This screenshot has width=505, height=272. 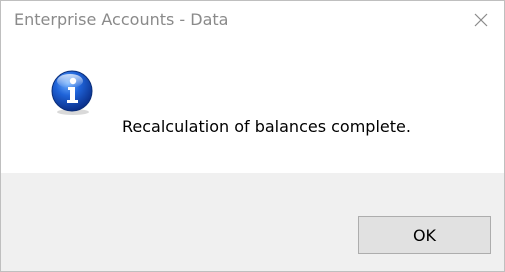 I want to click on dialog-message: Recalculation of balances complete., so click(x=266, y=126).